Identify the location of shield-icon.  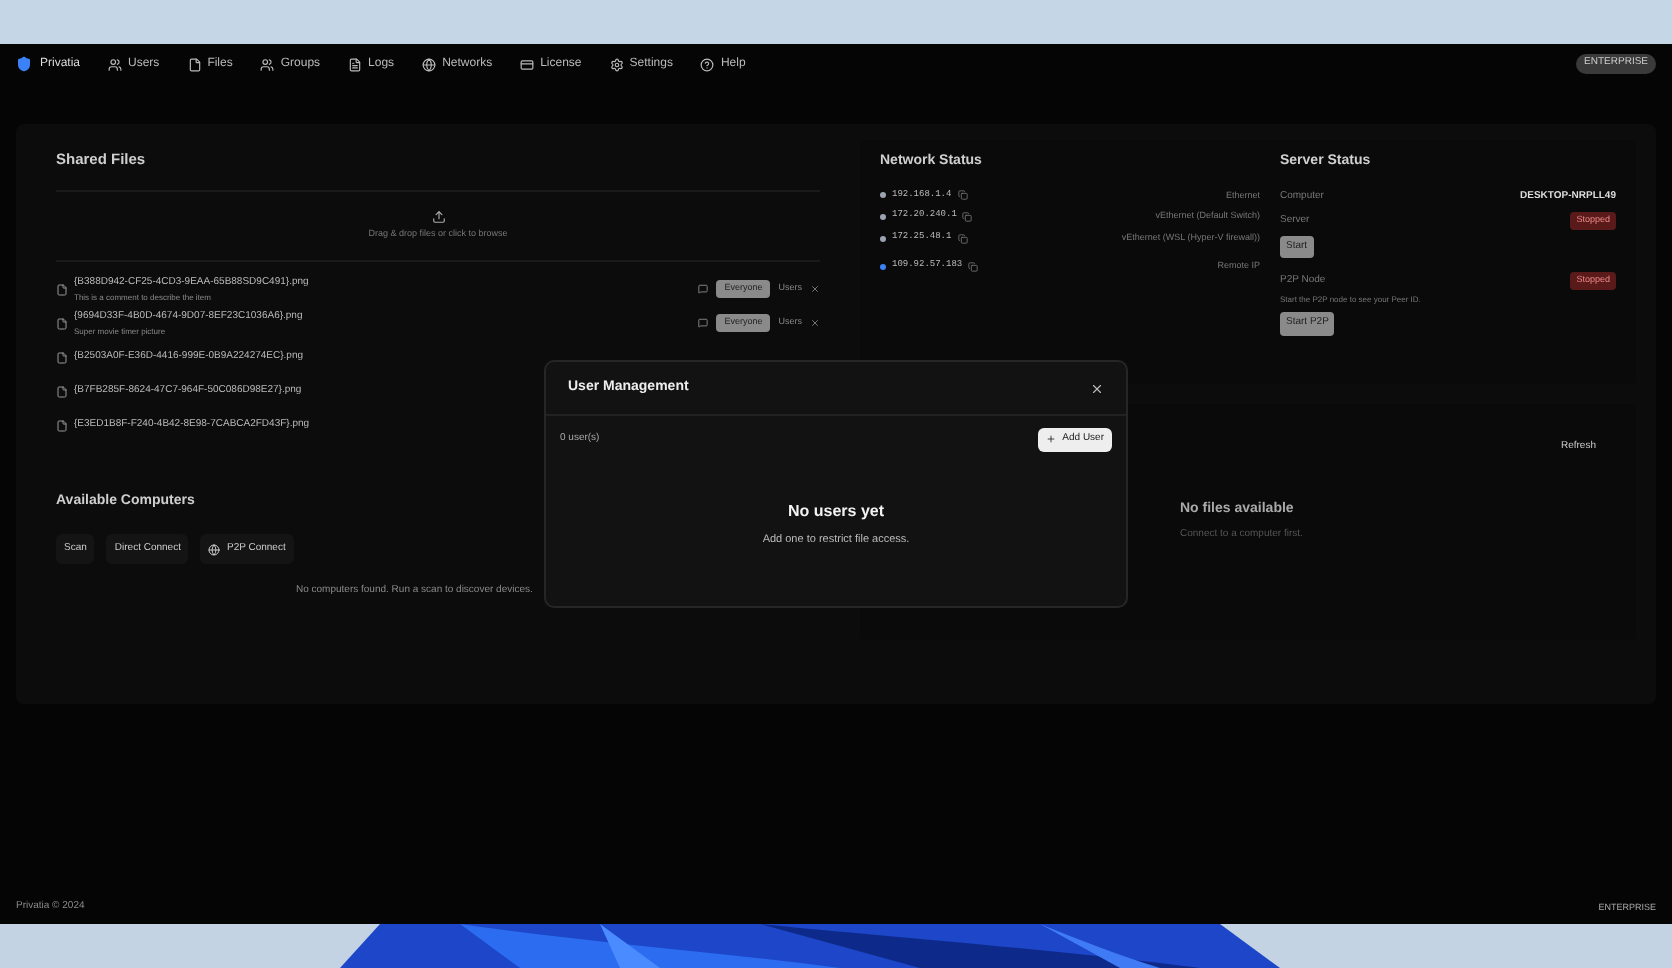
(24, 64).